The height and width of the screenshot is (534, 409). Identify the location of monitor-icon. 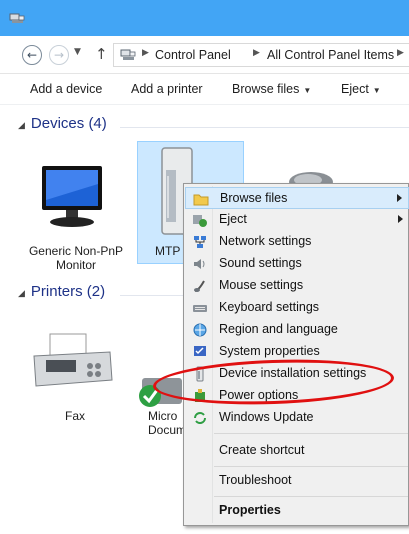
(72, 196).